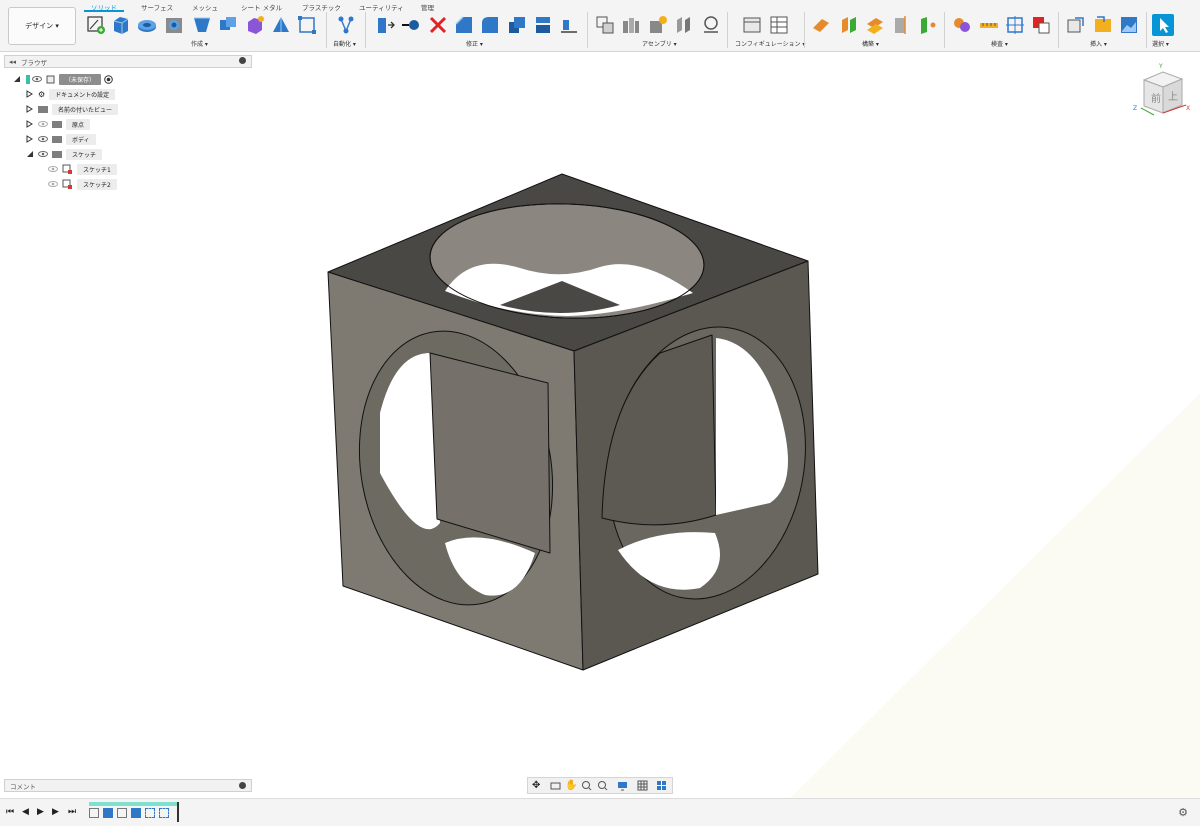  Describe the element at coordinates (1041, 25) in the screenshot. I see `display-component-colors-icon` at that location.